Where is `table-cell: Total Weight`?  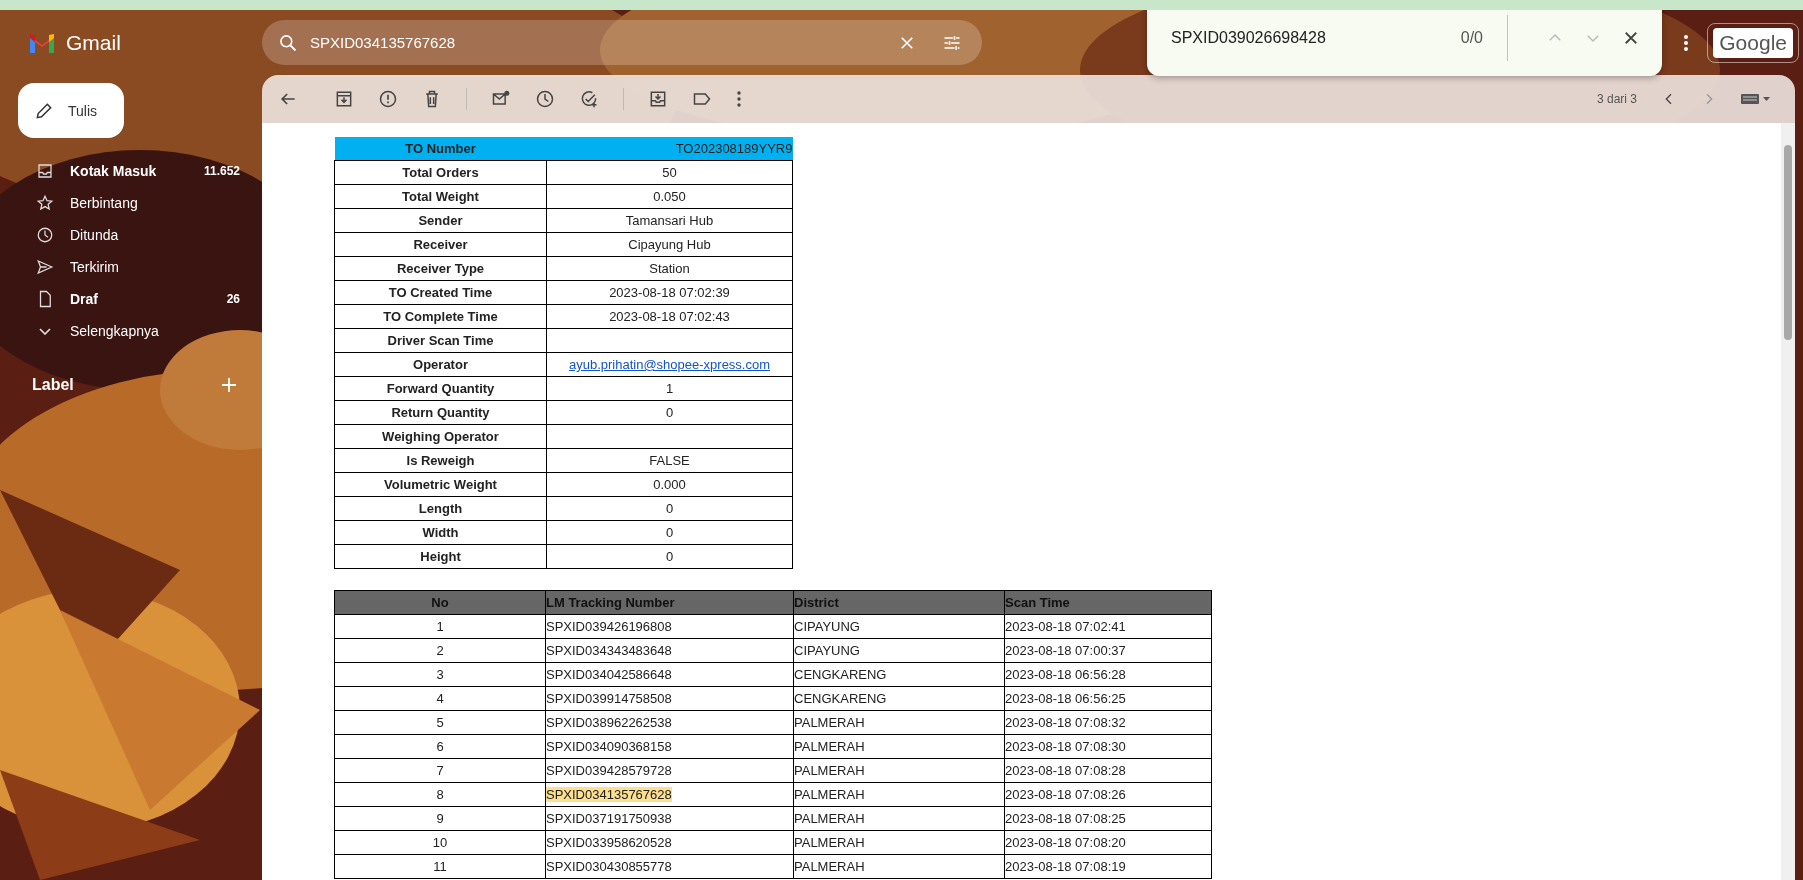
table-cell: Total Weight is located at coordinates (440, 196).